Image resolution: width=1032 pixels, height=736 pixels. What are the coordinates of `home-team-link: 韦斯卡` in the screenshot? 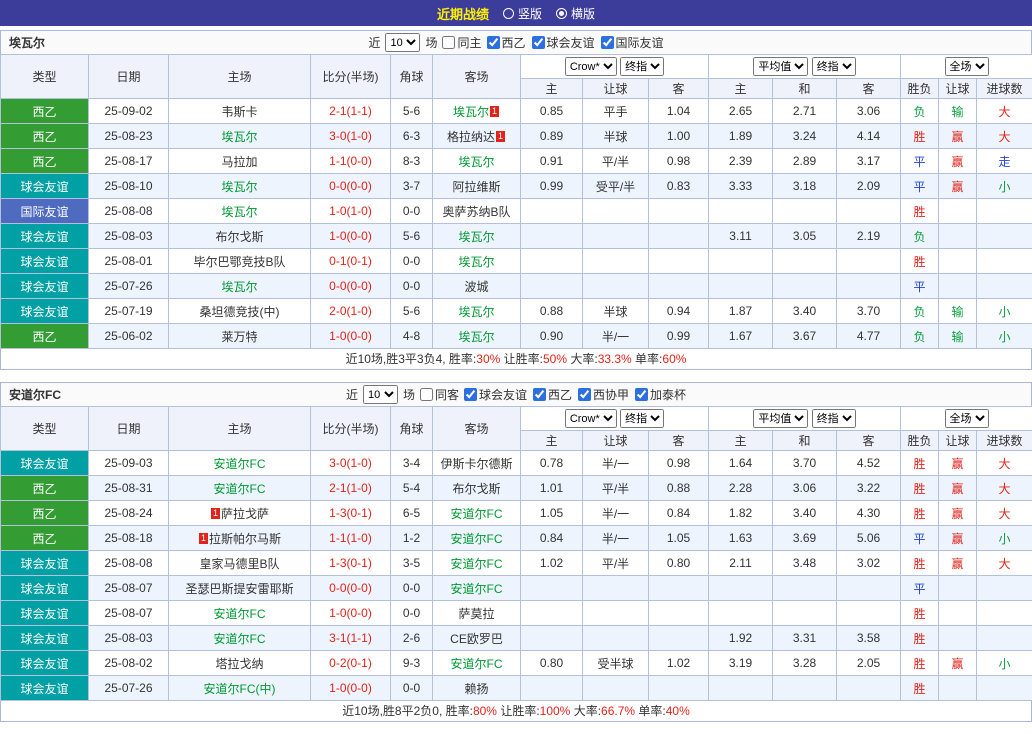 It's located at (239, 111).